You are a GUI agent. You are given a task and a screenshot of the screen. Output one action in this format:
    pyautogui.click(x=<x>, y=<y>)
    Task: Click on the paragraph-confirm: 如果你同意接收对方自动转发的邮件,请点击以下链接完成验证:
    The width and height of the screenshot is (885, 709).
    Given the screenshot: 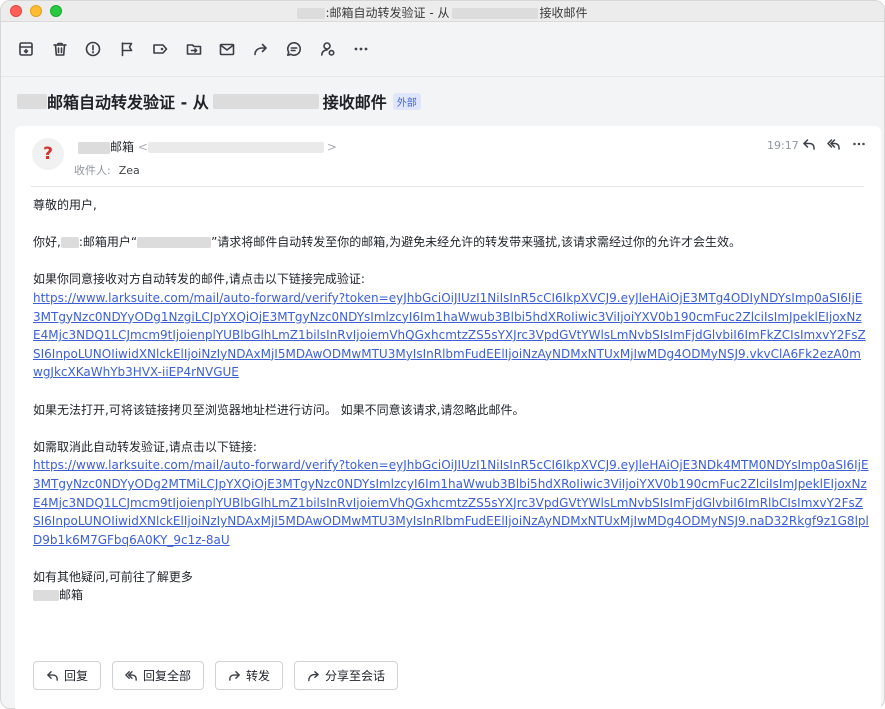 What is the action you would take?
    pyautogui.click(x=199, y=279)
    